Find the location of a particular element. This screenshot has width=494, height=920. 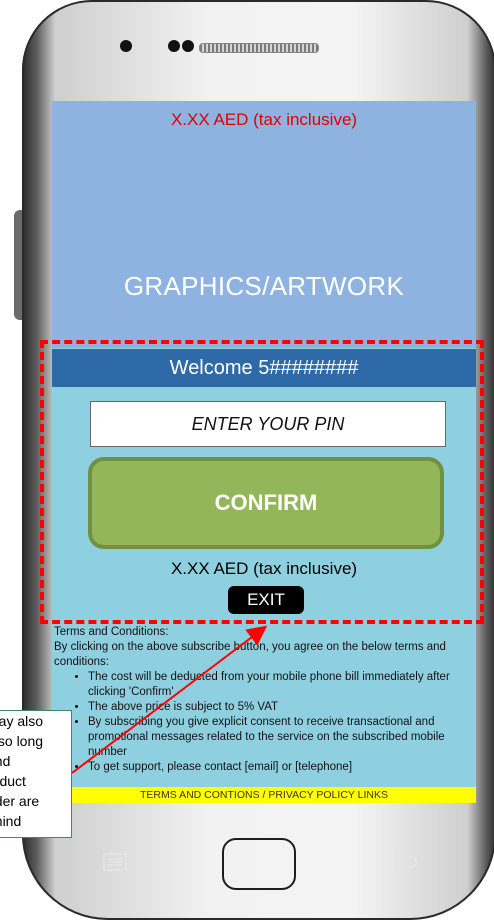

callout-arrow is located at coordinates (169, 699).